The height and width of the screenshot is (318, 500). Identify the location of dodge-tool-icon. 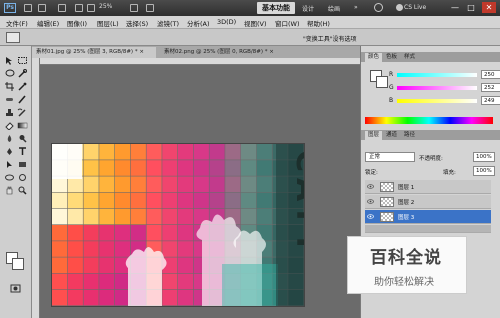
(22, 138).